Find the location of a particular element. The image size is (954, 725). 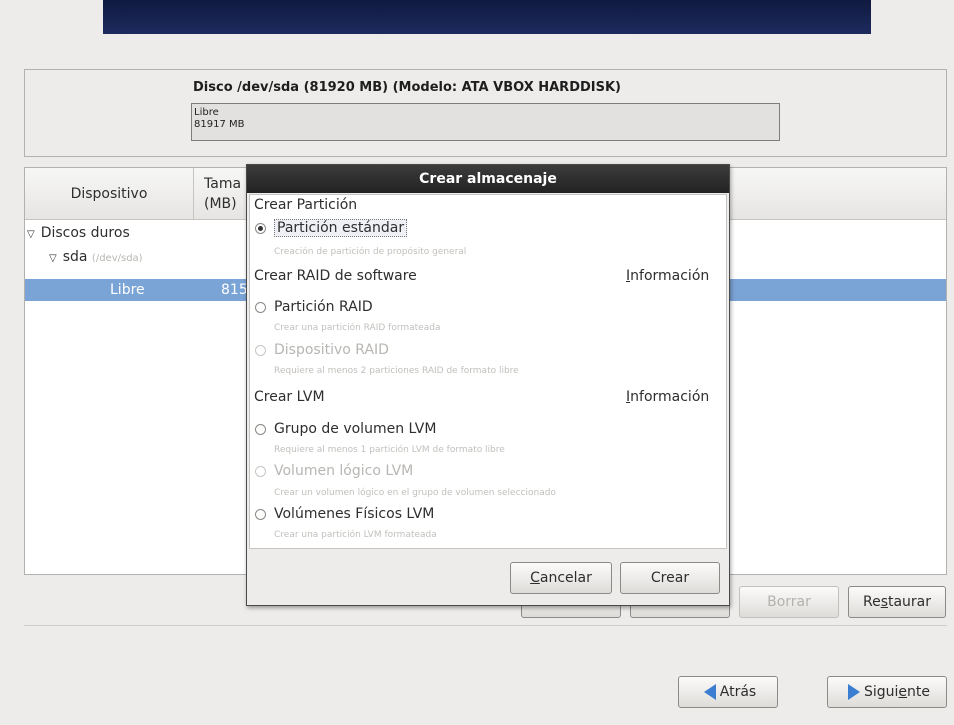

radio-raid-partition: Partición RAID is located at coordinates (314, 307).